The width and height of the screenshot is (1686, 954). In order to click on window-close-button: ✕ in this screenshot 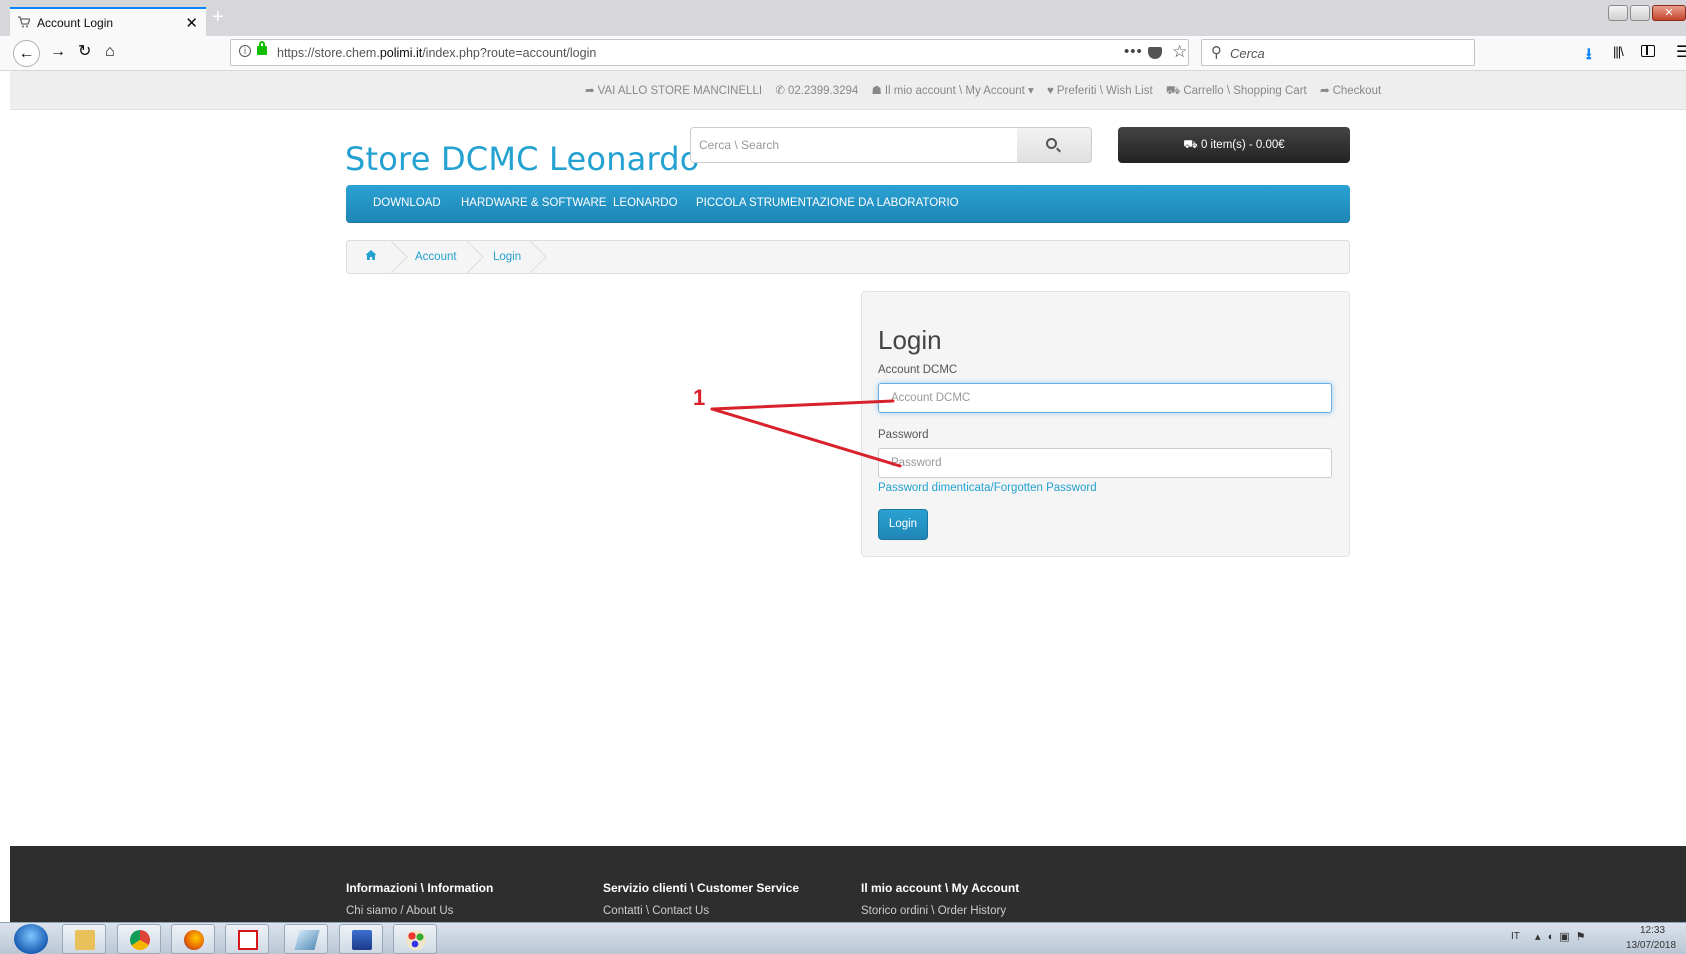, I will do `click(1669, 13)`.